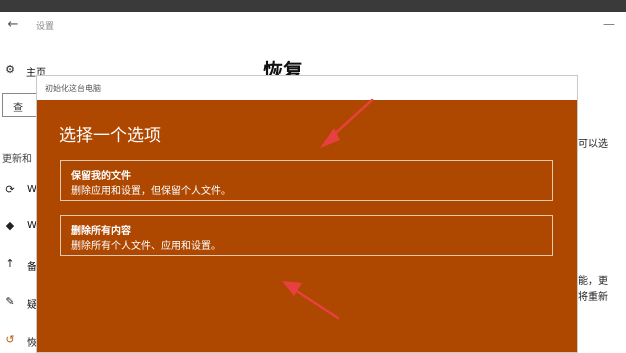 The image size is (626, 353). I want to click on sidebar-item-recovery: ↺ 恢, so click(20, 341).